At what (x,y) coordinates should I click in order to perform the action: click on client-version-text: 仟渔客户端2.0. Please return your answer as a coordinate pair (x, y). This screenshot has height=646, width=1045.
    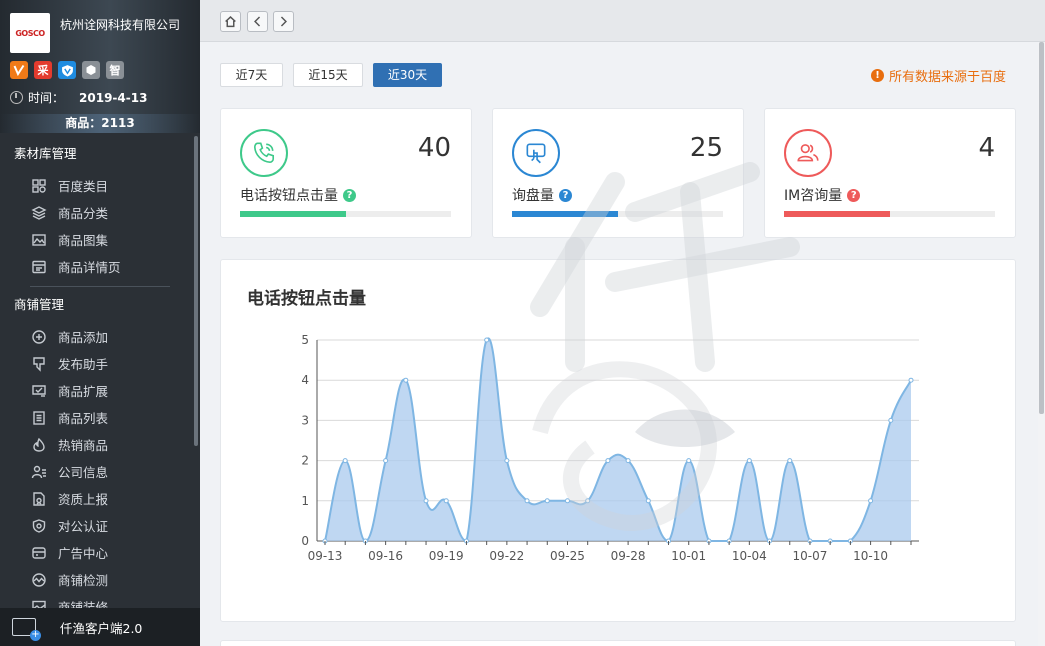
    Looking at the image, I should click on (101, 628).